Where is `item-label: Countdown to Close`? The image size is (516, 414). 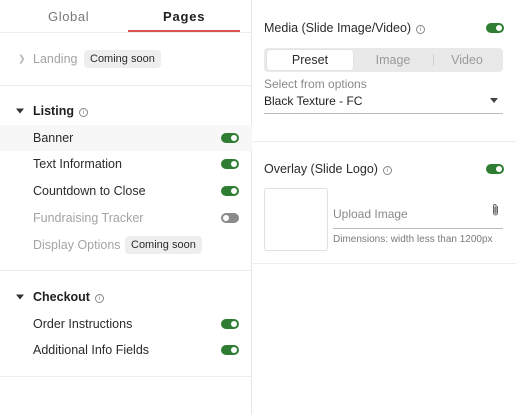
item-label: Countdown to Close is located at coordinates (89, 191).